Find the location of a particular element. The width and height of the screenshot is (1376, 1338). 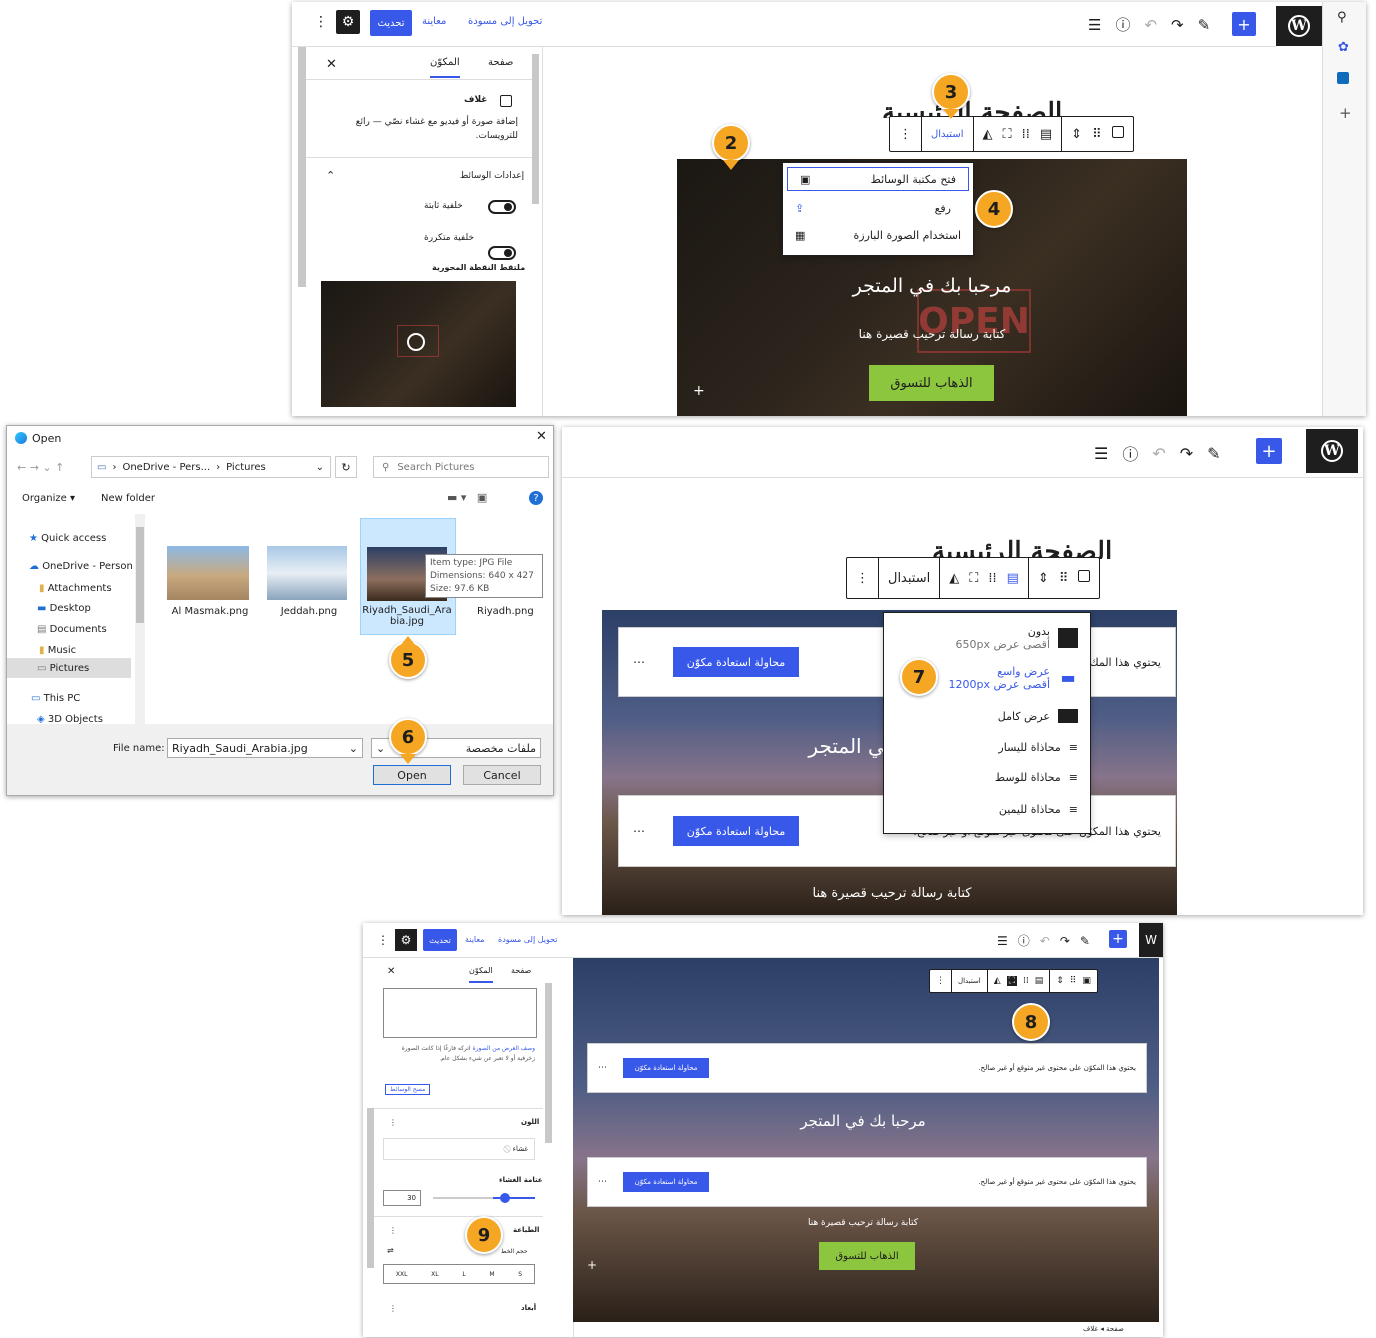

settings-toggle-icon: ⚙ is located at coordinates (406, 940).